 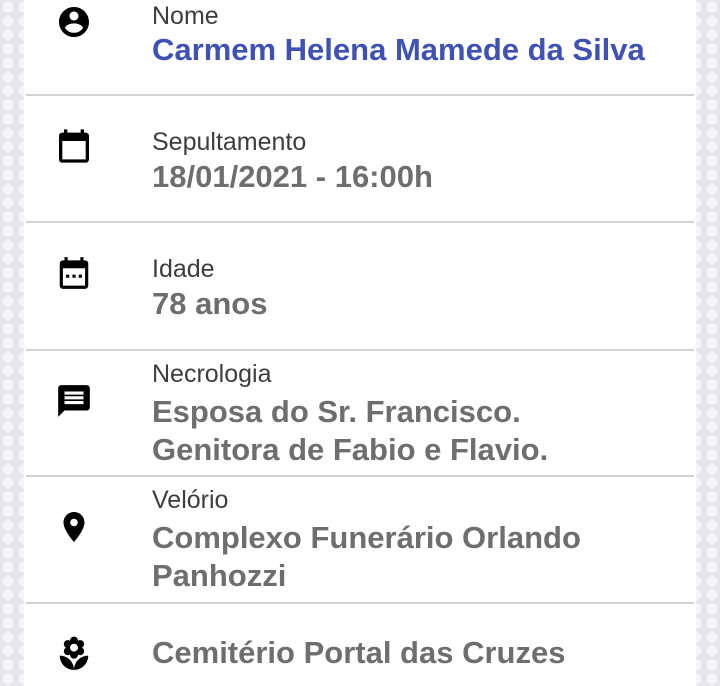 I want to click on location-pin-icon, so click(x=74, y=527).